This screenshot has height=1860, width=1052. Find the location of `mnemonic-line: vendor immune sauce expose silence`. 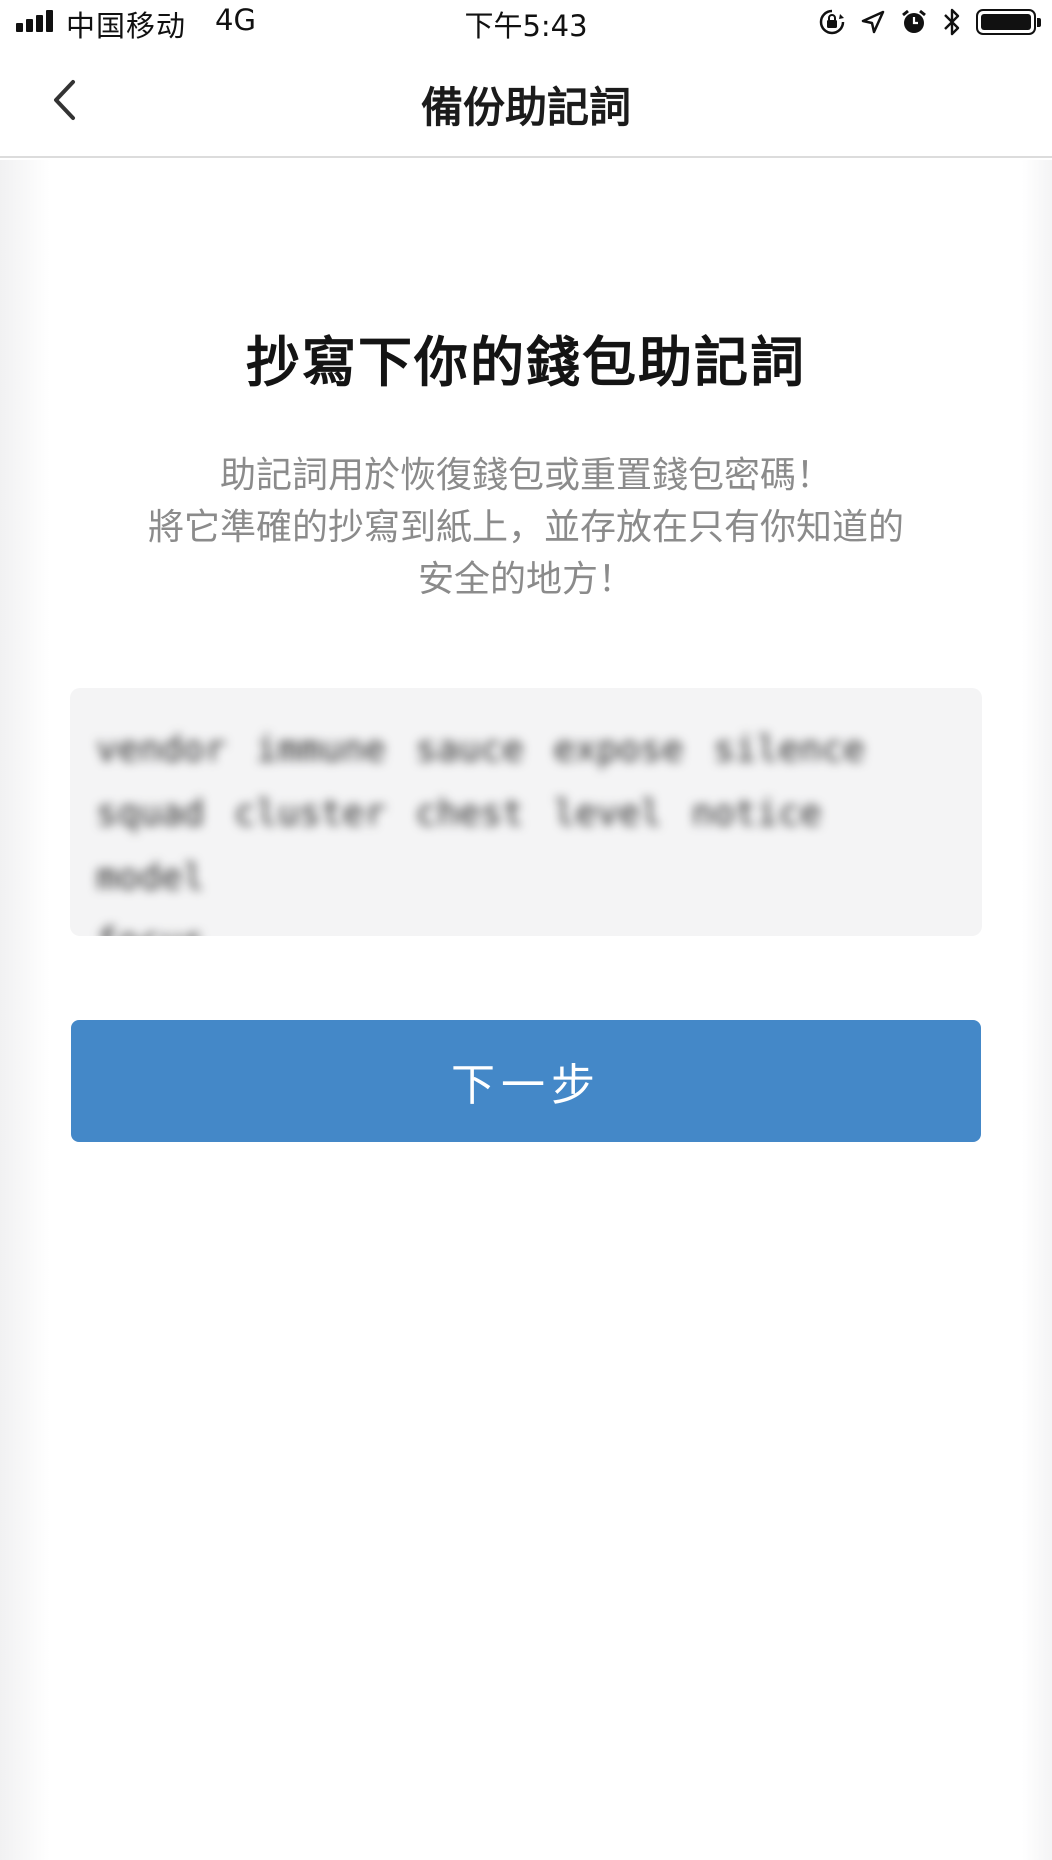

mnemonic-line: vendor immune sauce expose silence is located at coordinates (480, 749).